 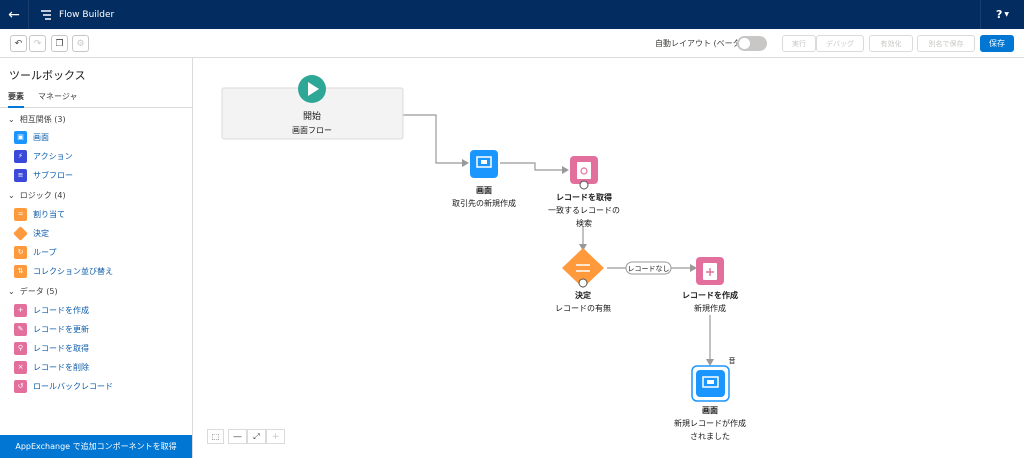 What do you see at coordinates (710, 295) in the screenshot?
I see `node-title: レコードを作成` at bounding box center [710, 295].